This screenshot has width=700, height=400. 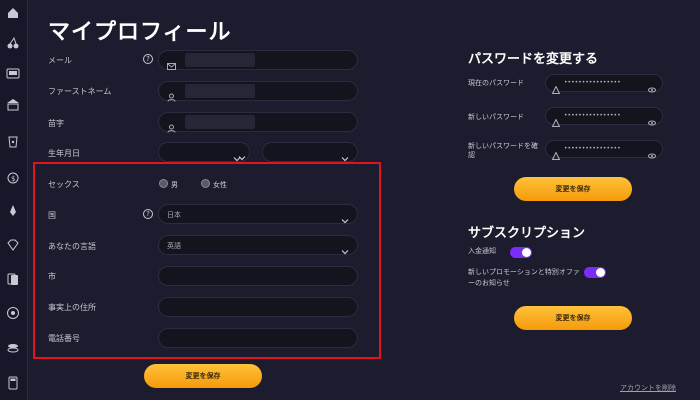 What do you see at coordinates (648, 388) in the screenshot?
I see `delete-account-link: アカウントを削除` at bounding box center [648, 388].